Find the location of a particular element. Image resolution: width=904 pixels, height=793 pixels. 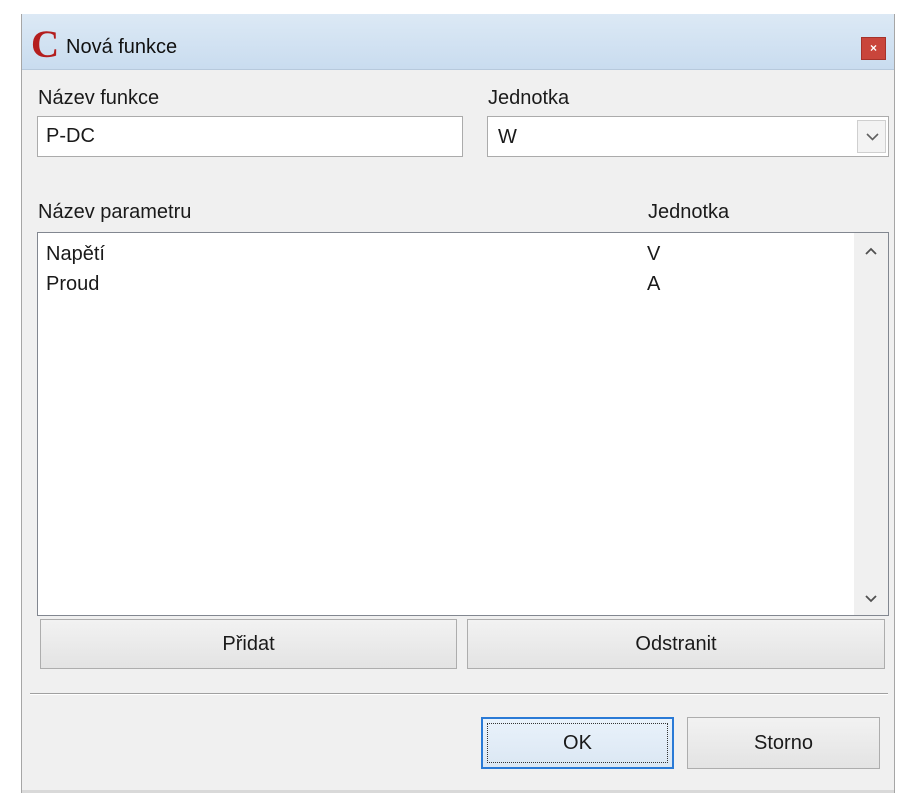

parameter-name: Napětí is located at coordinates (75, 254).